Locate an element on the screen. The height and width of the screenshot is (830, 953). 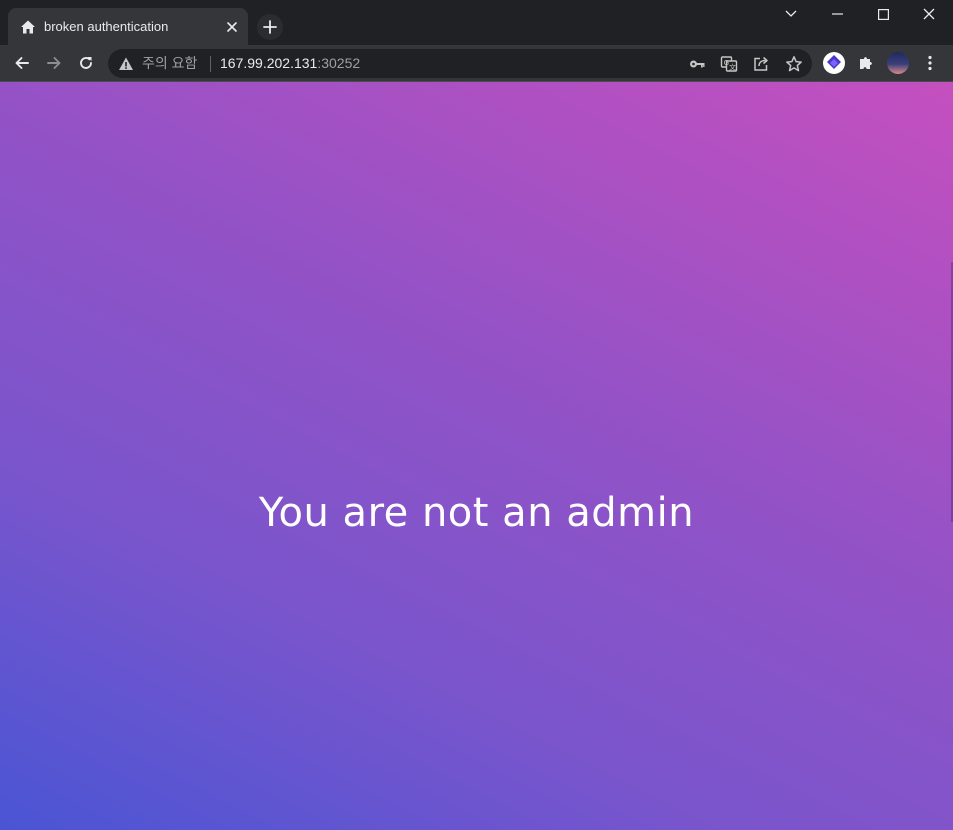
tab-title: broken authentication is located at coordinates (106, 26).